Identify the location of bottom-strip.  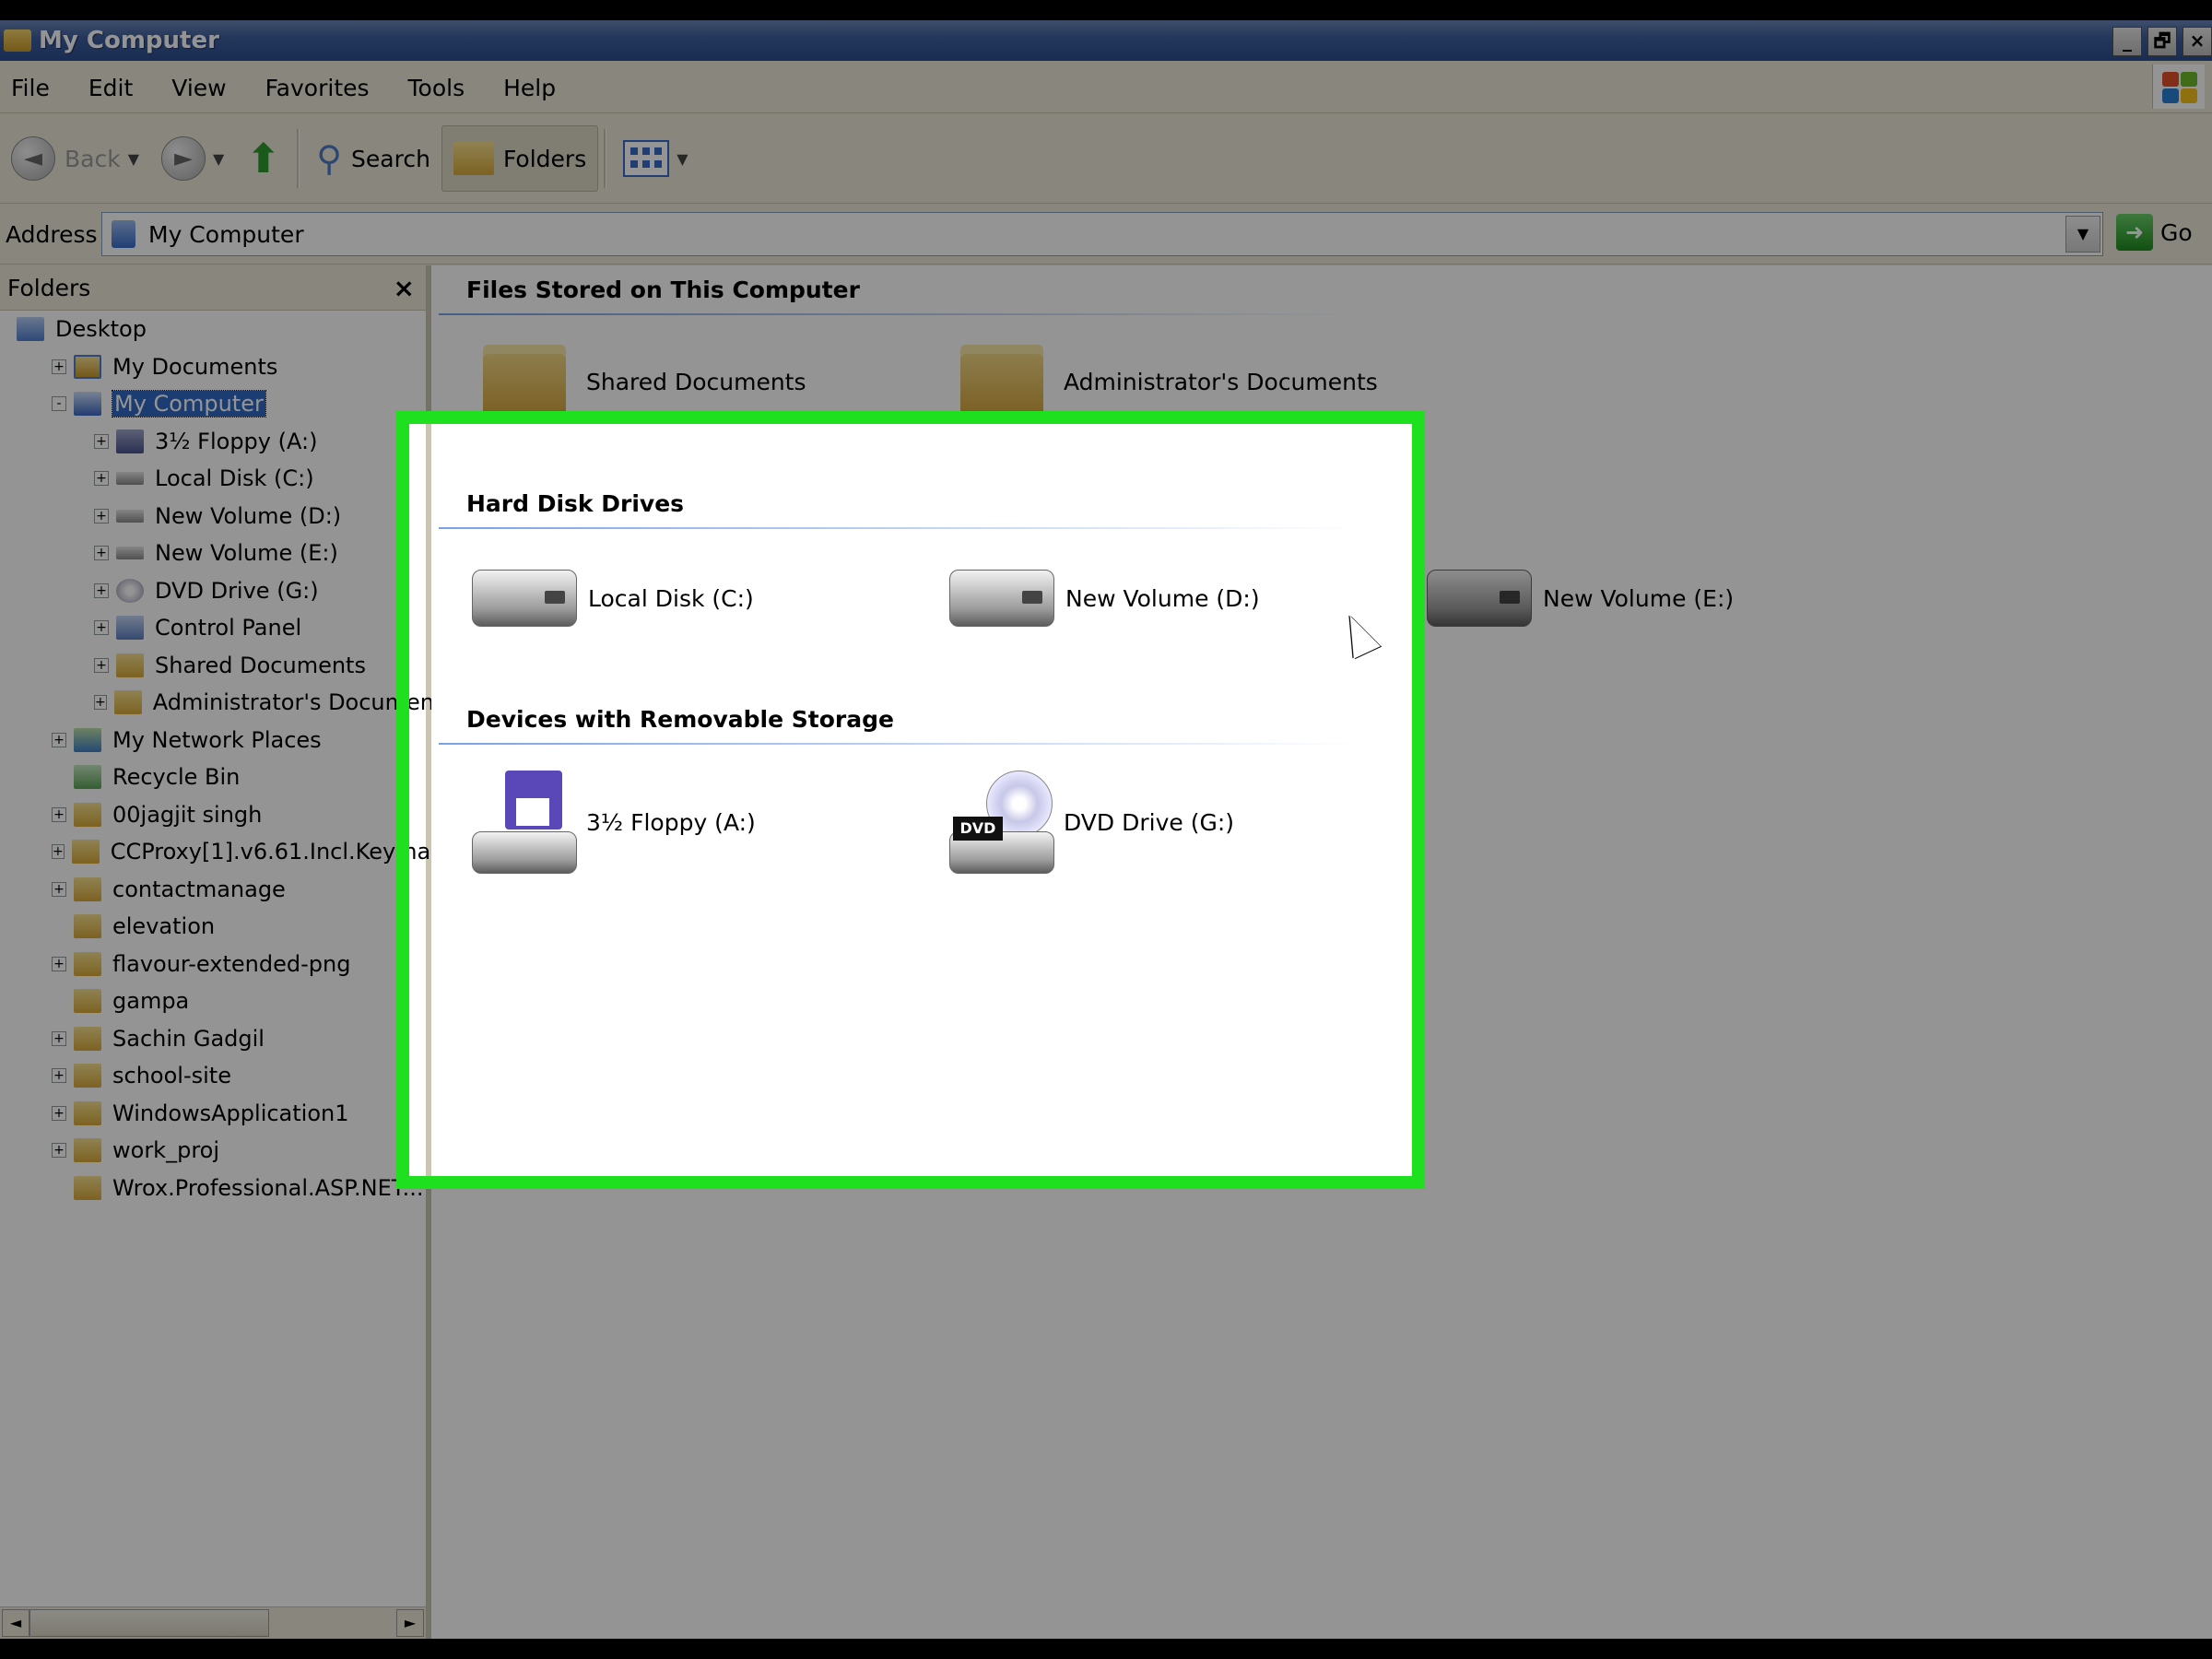
(1106, 1649).